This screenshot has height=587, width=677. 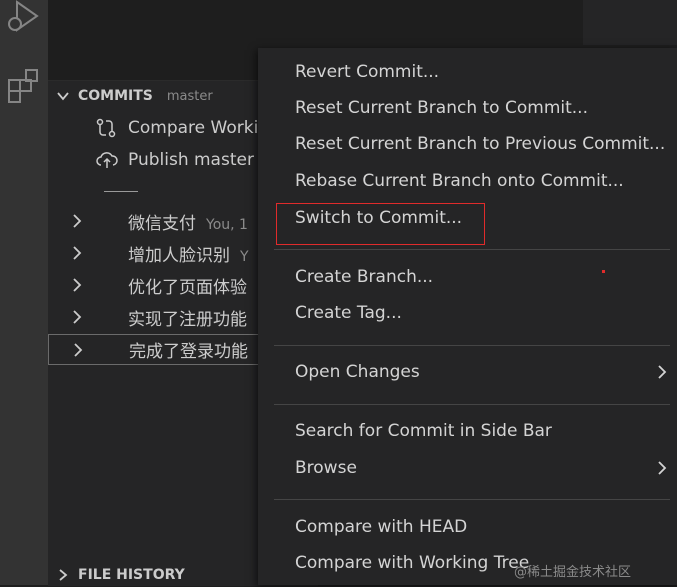 I want to click on menu-item-open-changes: Open Changes, so click(x=467, y=372).